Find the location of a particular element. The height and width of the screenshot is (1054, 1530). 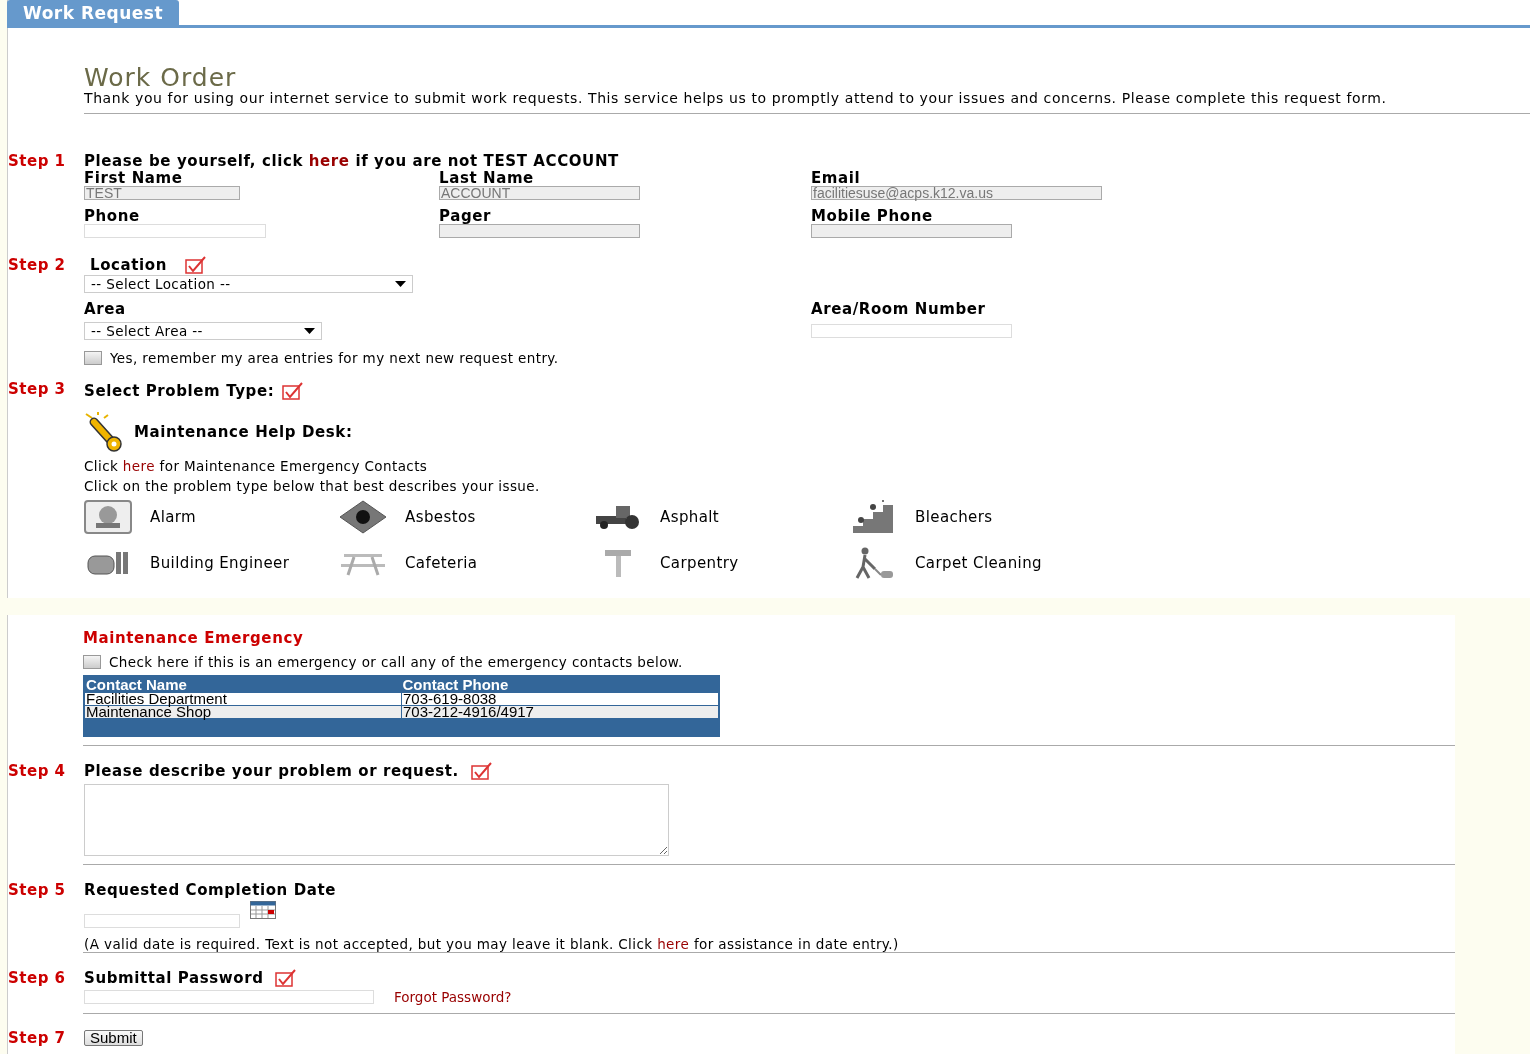

road-roller-icon is located at coordinates (618, 517).